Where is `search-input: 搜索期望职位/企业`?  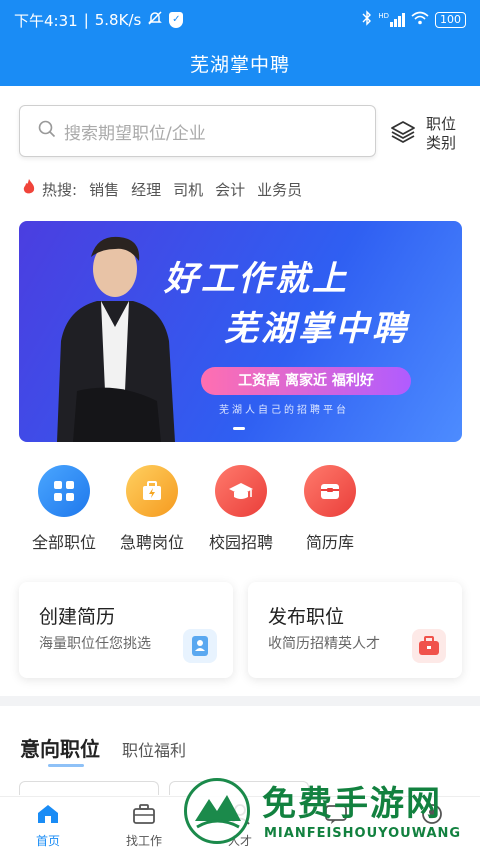 search-input: 搜索期望职位/企业 is located at coordinates (197, 131).